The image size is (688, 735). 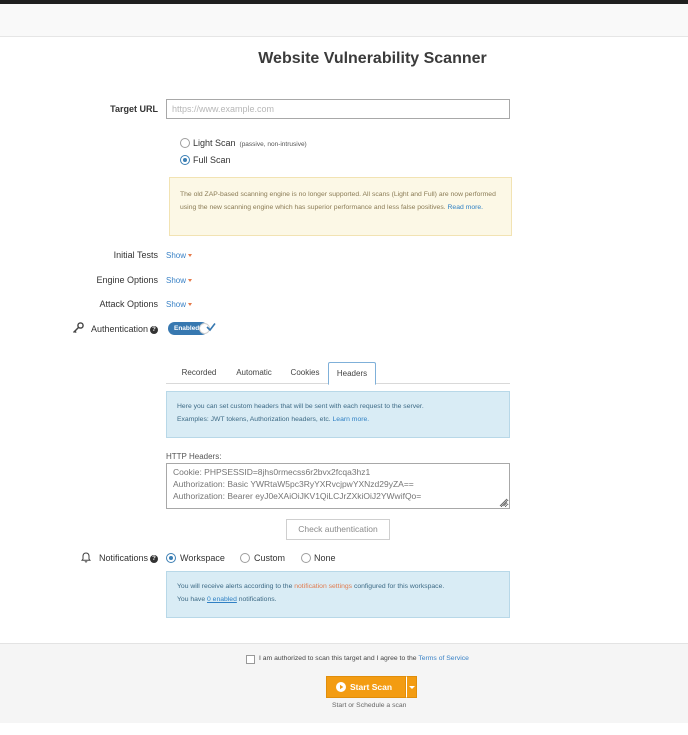 What do you see at coordinates (235, 586) in the screenshot?
I see `notify-info-prefix: You will receive alerts according to the` at bounding box center [235, 586].